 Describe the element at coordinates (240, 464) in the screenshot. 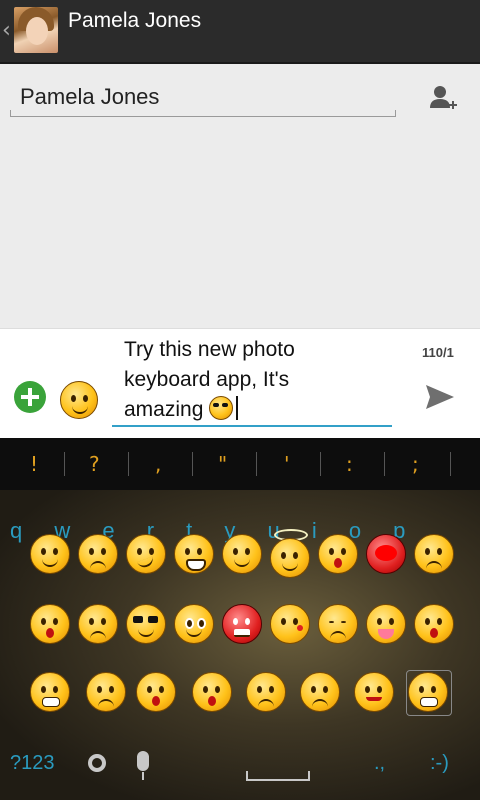

I see `punctuation-row: ! ? , " ' : ;` at that location.